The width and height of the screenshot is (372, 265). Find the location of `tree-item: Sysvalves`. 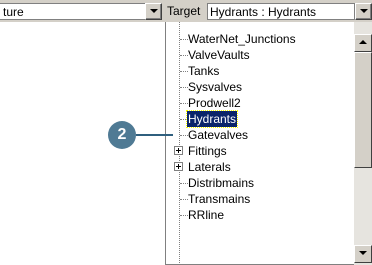

tree-item: Sysvalves is located at coordinates (258, 87).